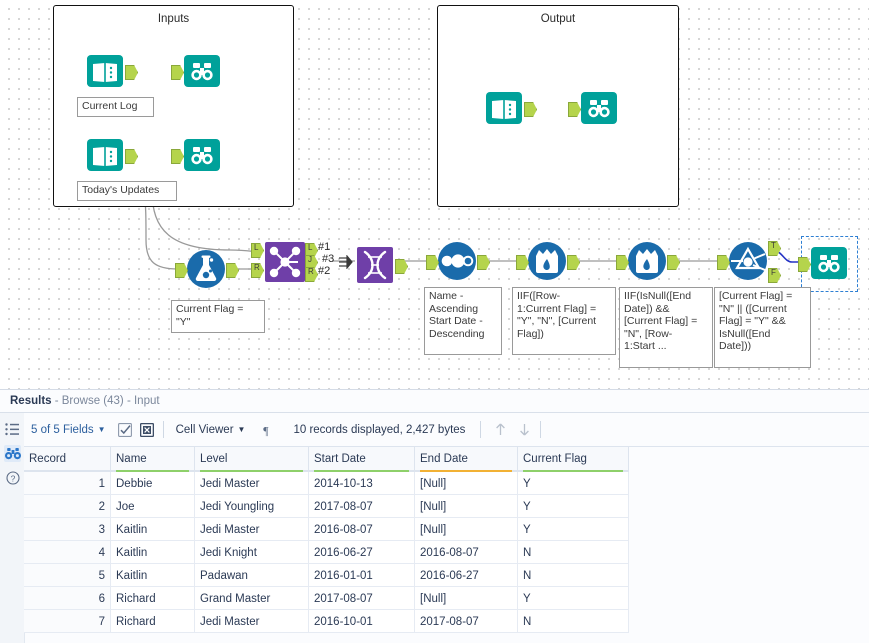 This screenshot has width=869, height=643. I want to click on cell-record: 4, so click(67, 552).